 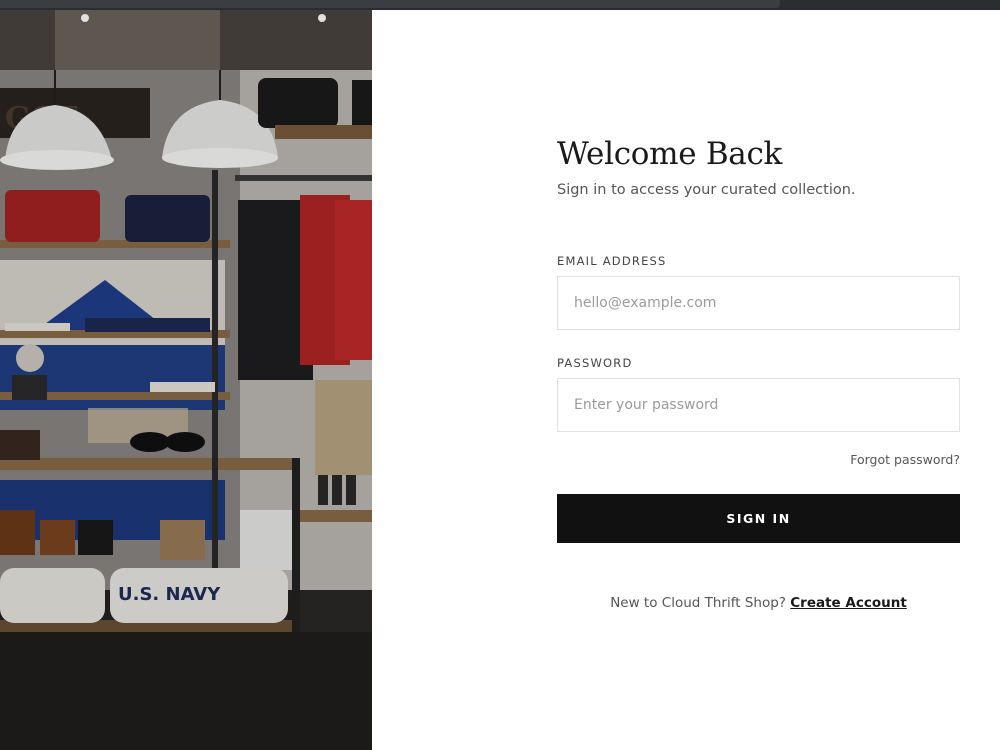 What do you see at coordinates (848, 603) in the screenshot?
I see `create-account-link: Create Account` at bounding box center [848, 603].